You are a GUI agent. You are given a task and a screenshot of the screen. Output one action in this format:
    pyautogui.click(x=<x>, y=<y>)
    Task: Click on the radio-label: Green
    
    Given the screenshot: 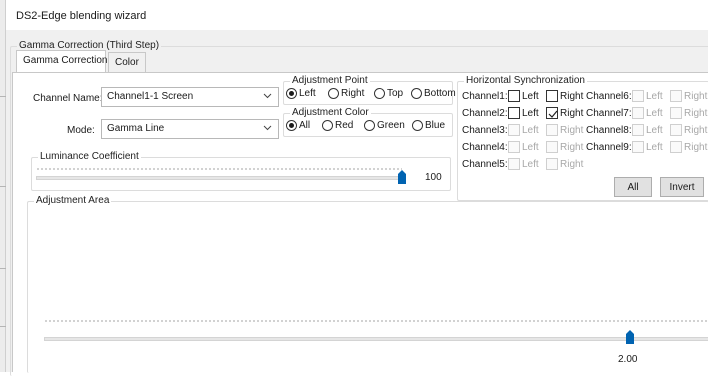 What is the action you would take?
    pyautogui.click(x=391, y=125)
    